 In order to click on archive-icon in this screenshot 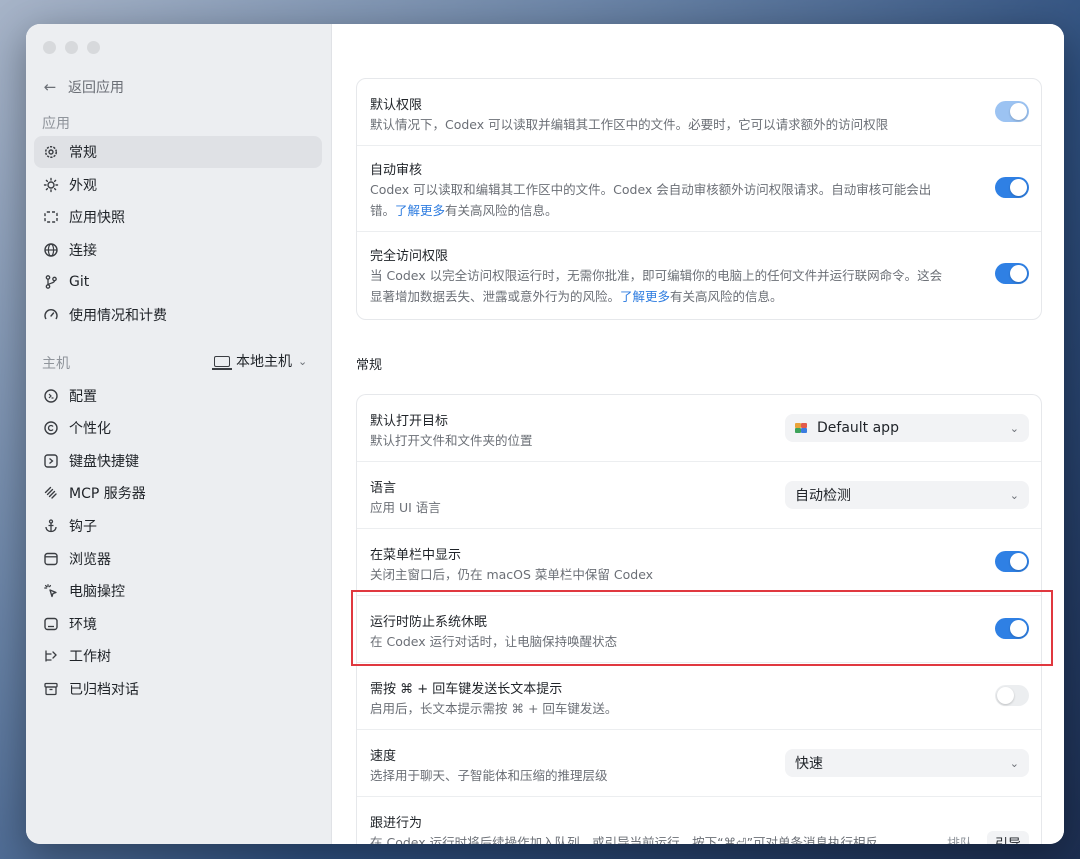, I will do `click(51, 689)`.